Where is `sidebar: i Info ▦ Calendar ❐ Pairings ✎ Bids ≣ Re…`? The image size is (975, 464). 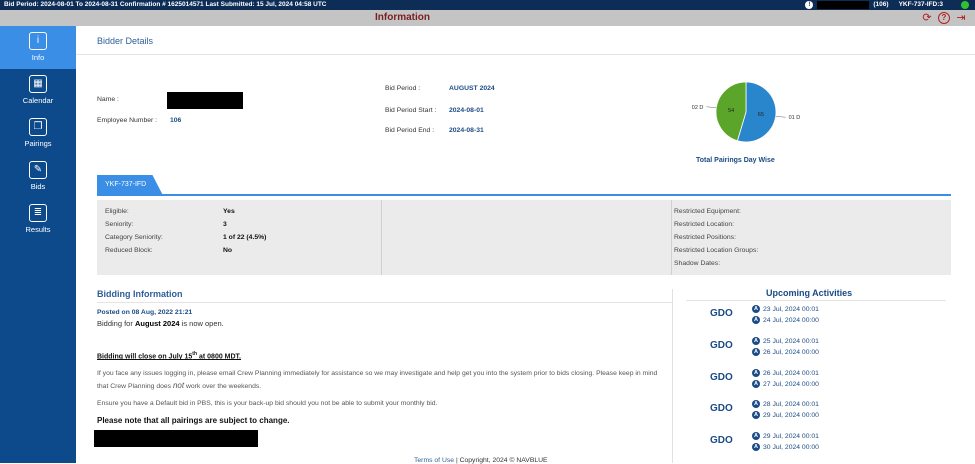
sidebar: i Info ▦ Calendar ❐ Pairings ✎ Bids ≣ Re… is located at coordinates (38, 244).